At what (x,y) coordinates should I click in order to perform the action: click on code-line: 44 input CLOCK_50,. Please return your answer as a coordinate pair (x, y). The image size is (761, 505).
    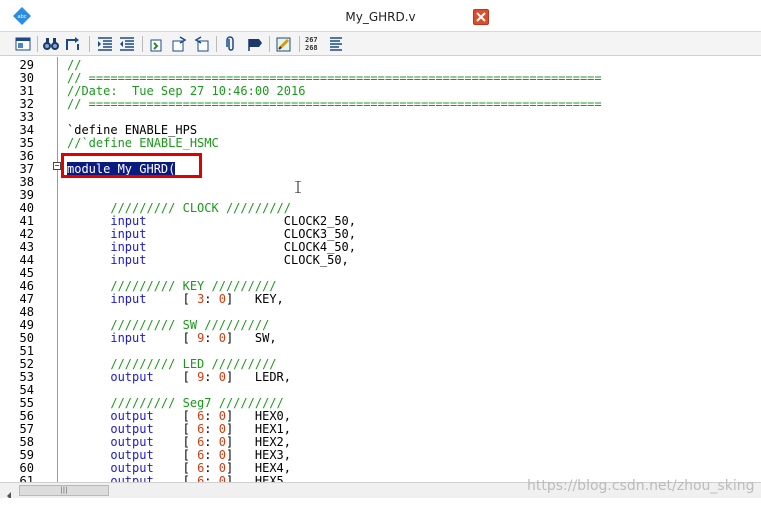
    Looking at the image, I should click on (380, 260).